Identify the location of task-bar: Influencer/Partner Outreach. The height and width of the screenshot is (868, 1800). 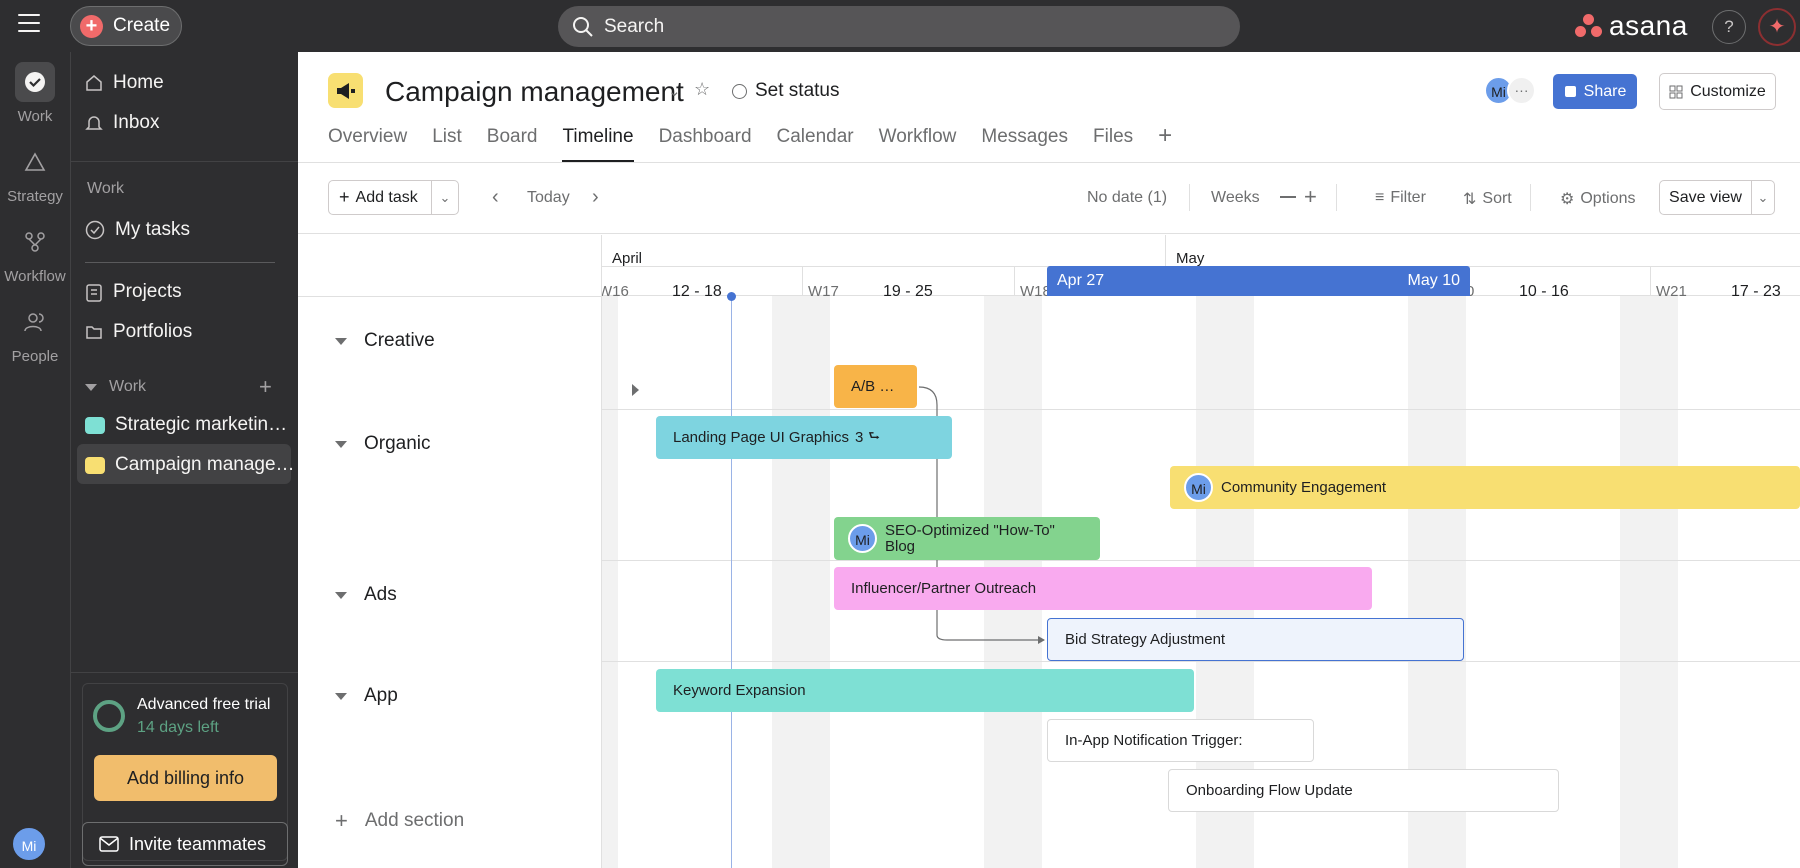
(1103, 588).